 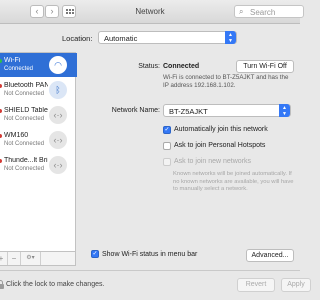 I want to click on location-row: Location: Automatic ▲ ▼, so click(x=150, y=38).